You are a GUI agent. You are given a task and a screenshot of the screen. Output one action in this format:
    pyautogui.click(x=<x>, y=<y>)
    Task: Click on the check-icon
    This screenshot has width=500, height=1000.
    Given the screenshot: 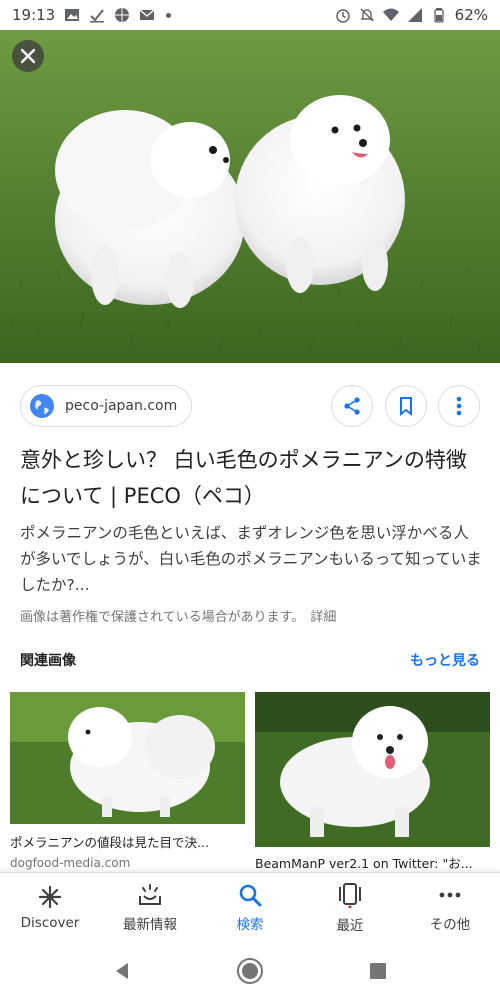 What is the action you would take?
    pyautogui.click(x=97, y=16)
    